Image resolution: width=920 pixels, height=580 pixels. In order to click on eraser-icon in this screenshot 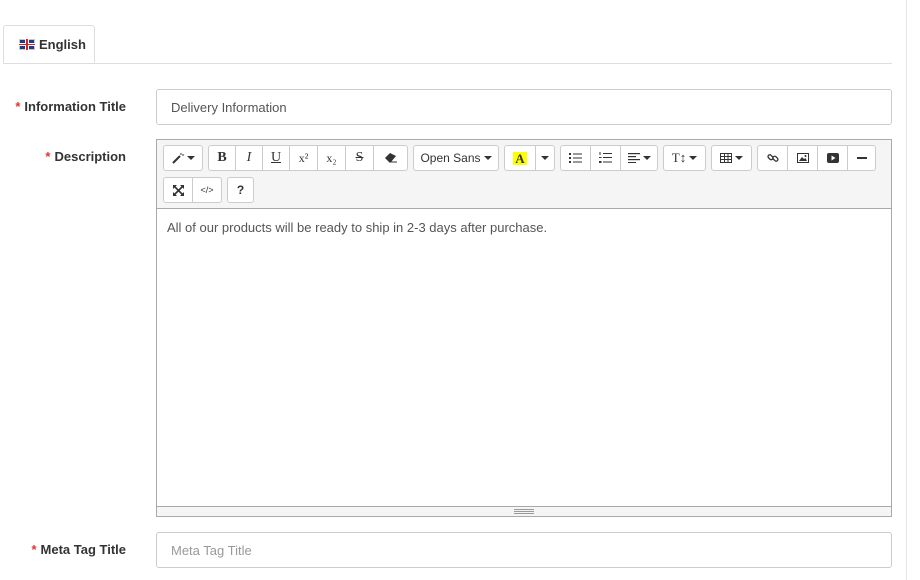, I will do `click(390, 158)`.